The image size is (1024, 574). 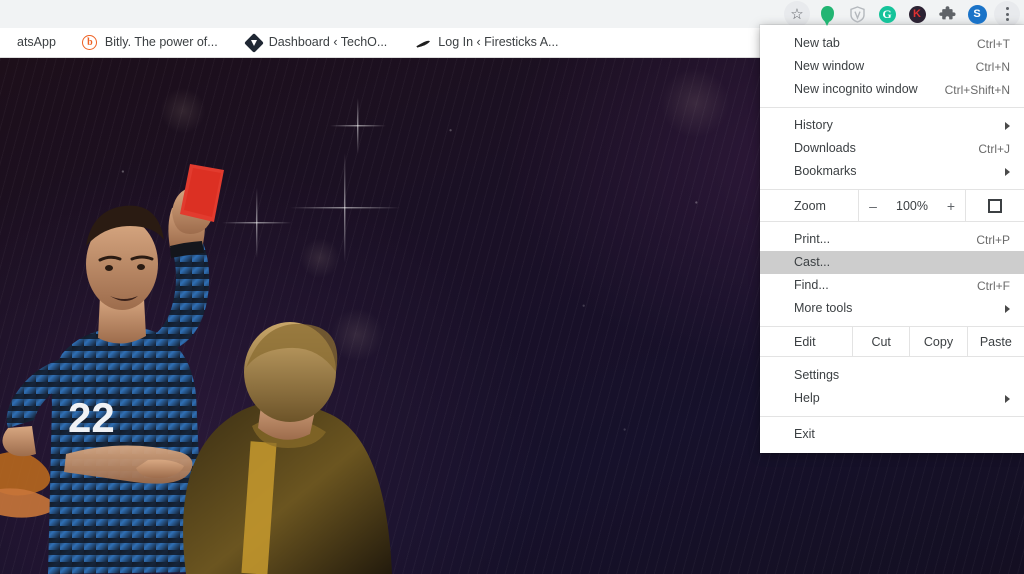 I want to click on menu-item-label: New tab, so click(x=817, y=43).